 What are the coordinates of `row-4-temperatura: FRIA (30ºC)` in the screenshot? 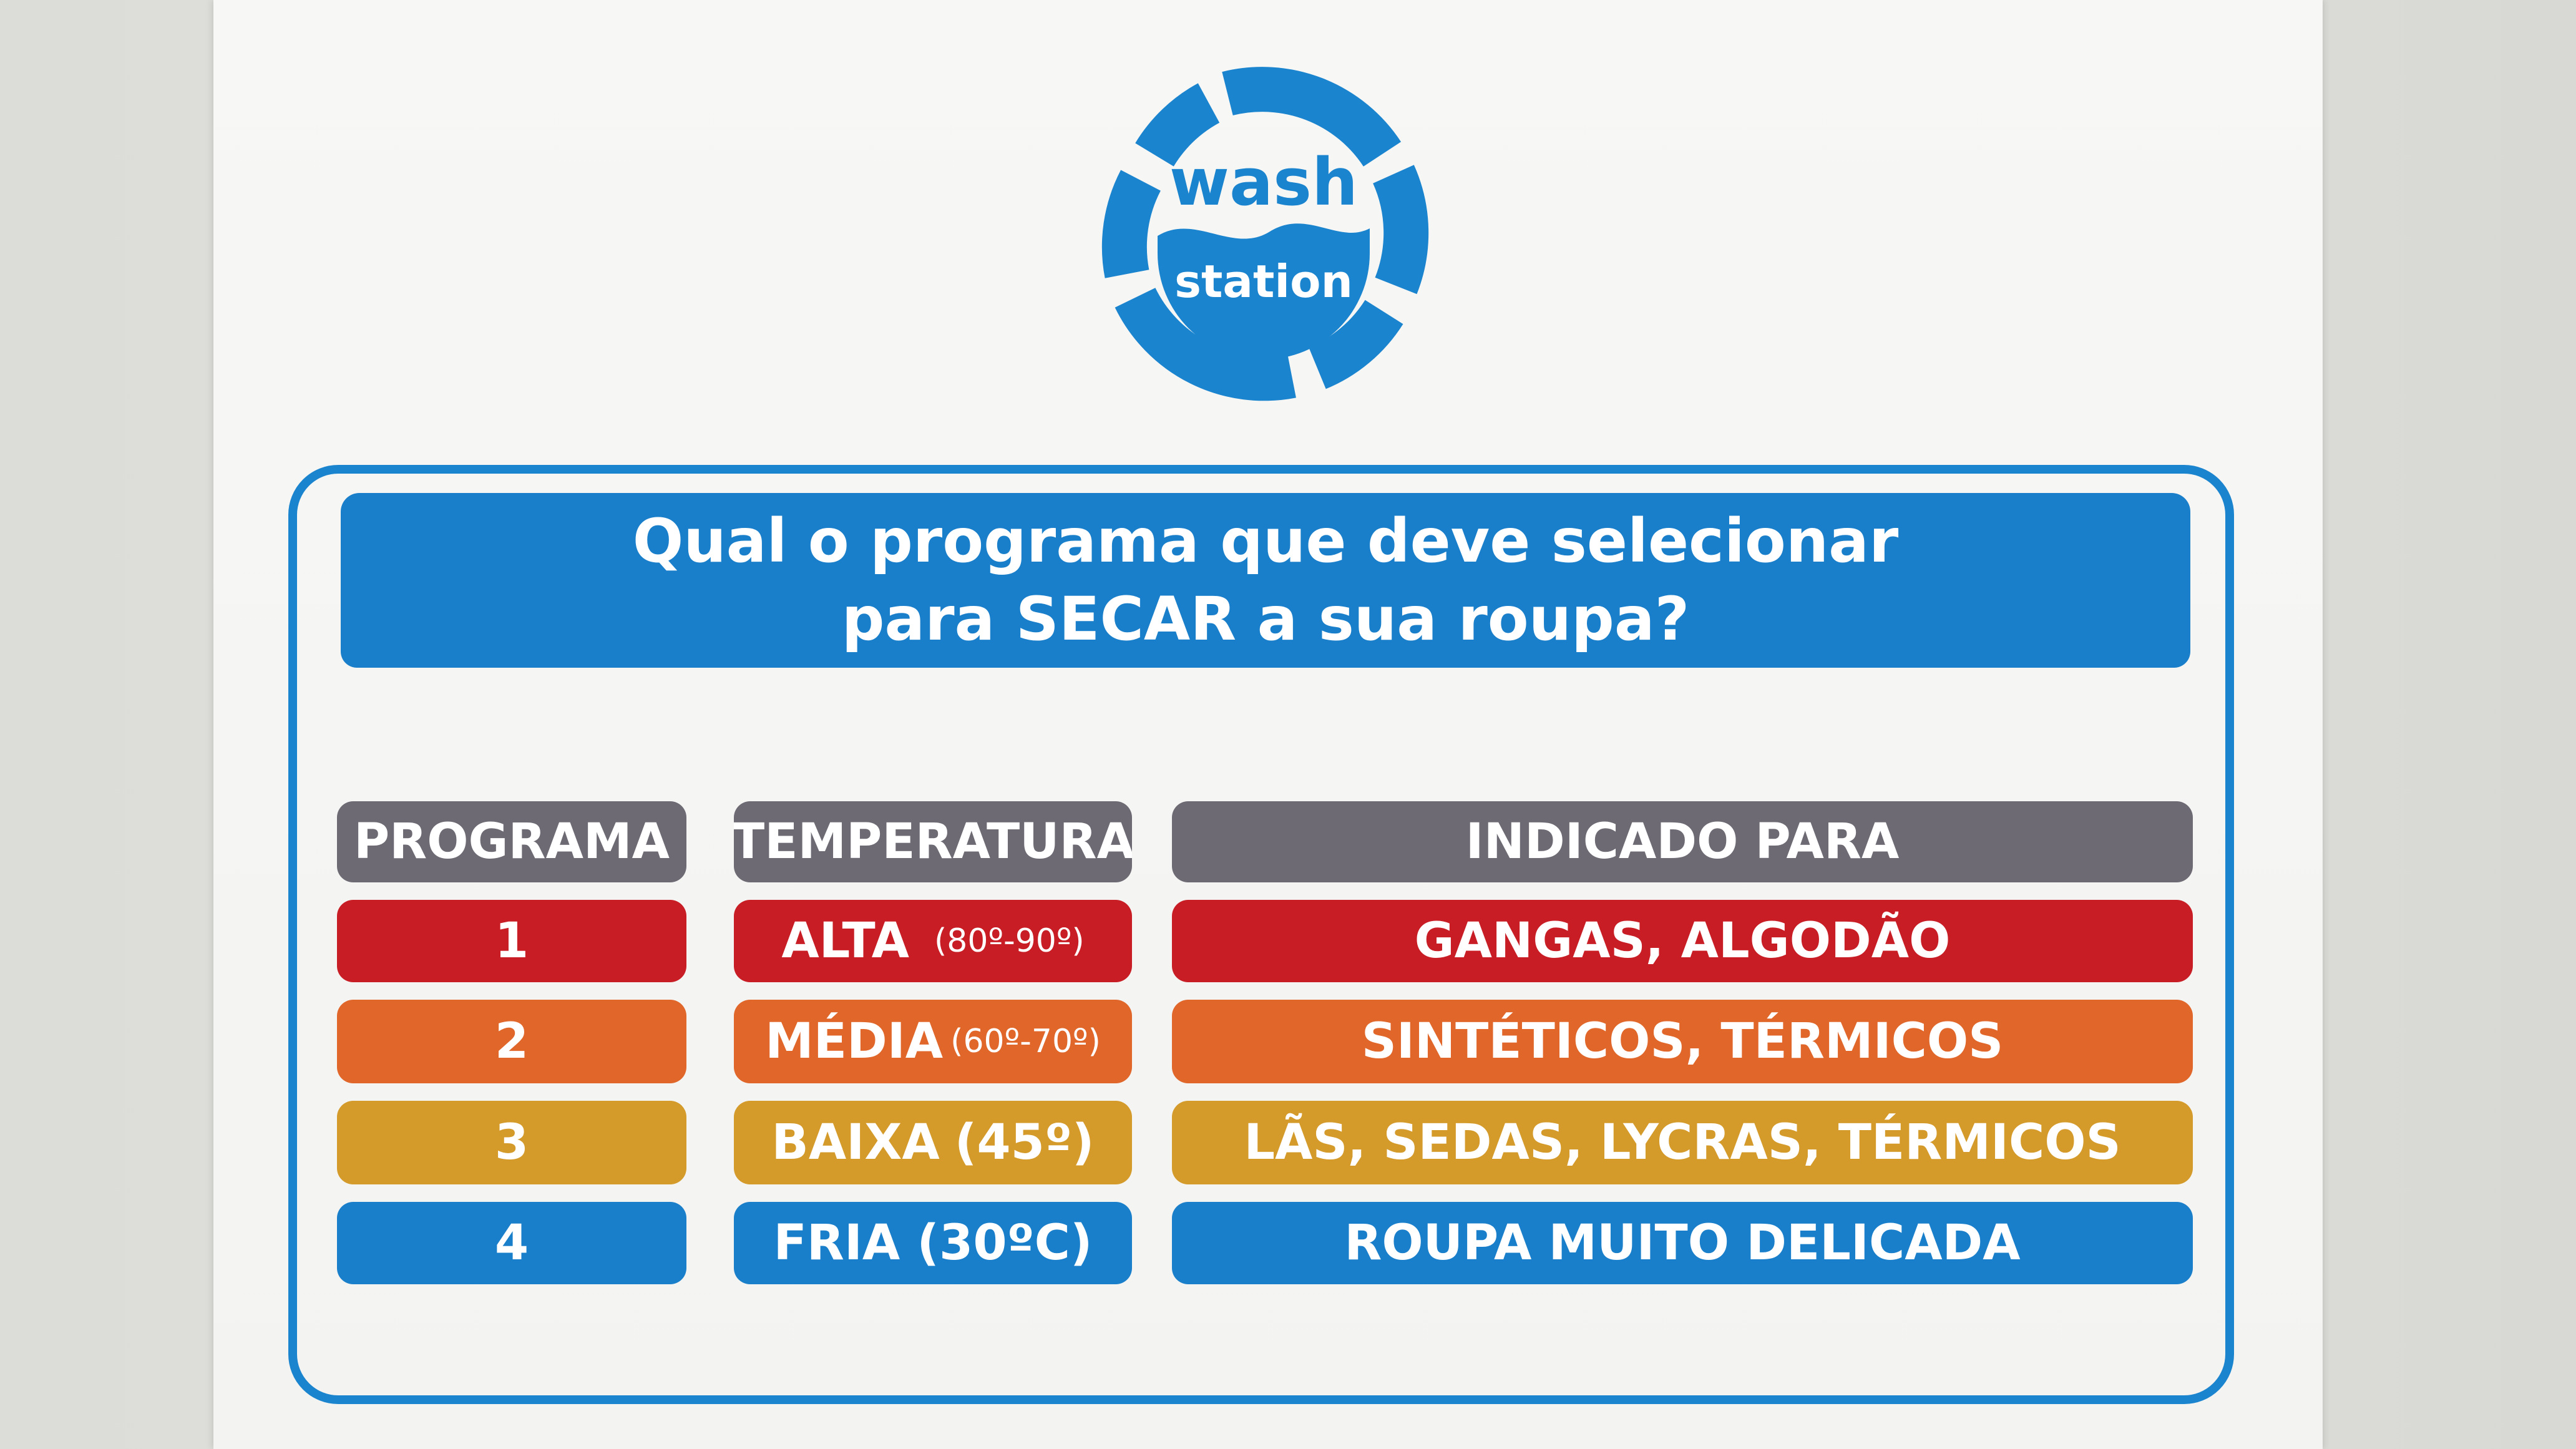 It's located at (933, 1243).